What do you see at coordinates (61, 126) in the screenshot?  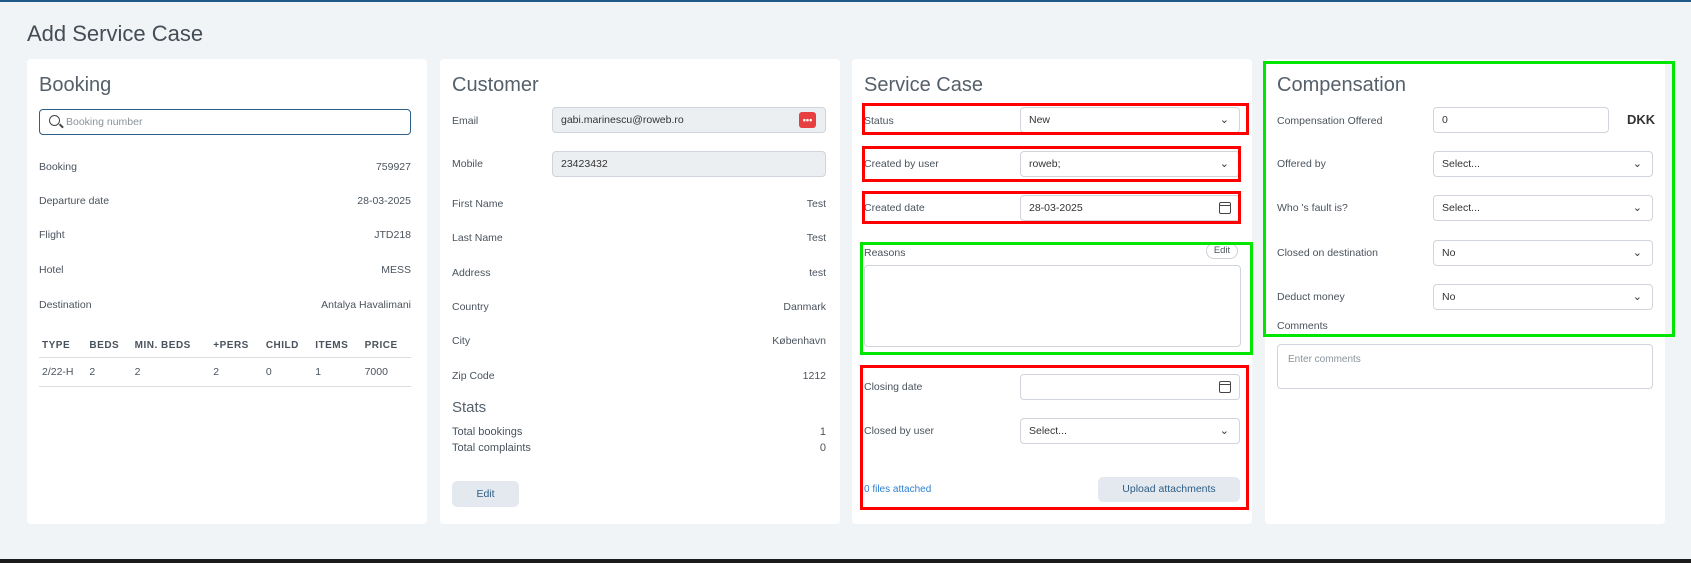 I see `search-icon-handle` at bounding box center [61, 126].